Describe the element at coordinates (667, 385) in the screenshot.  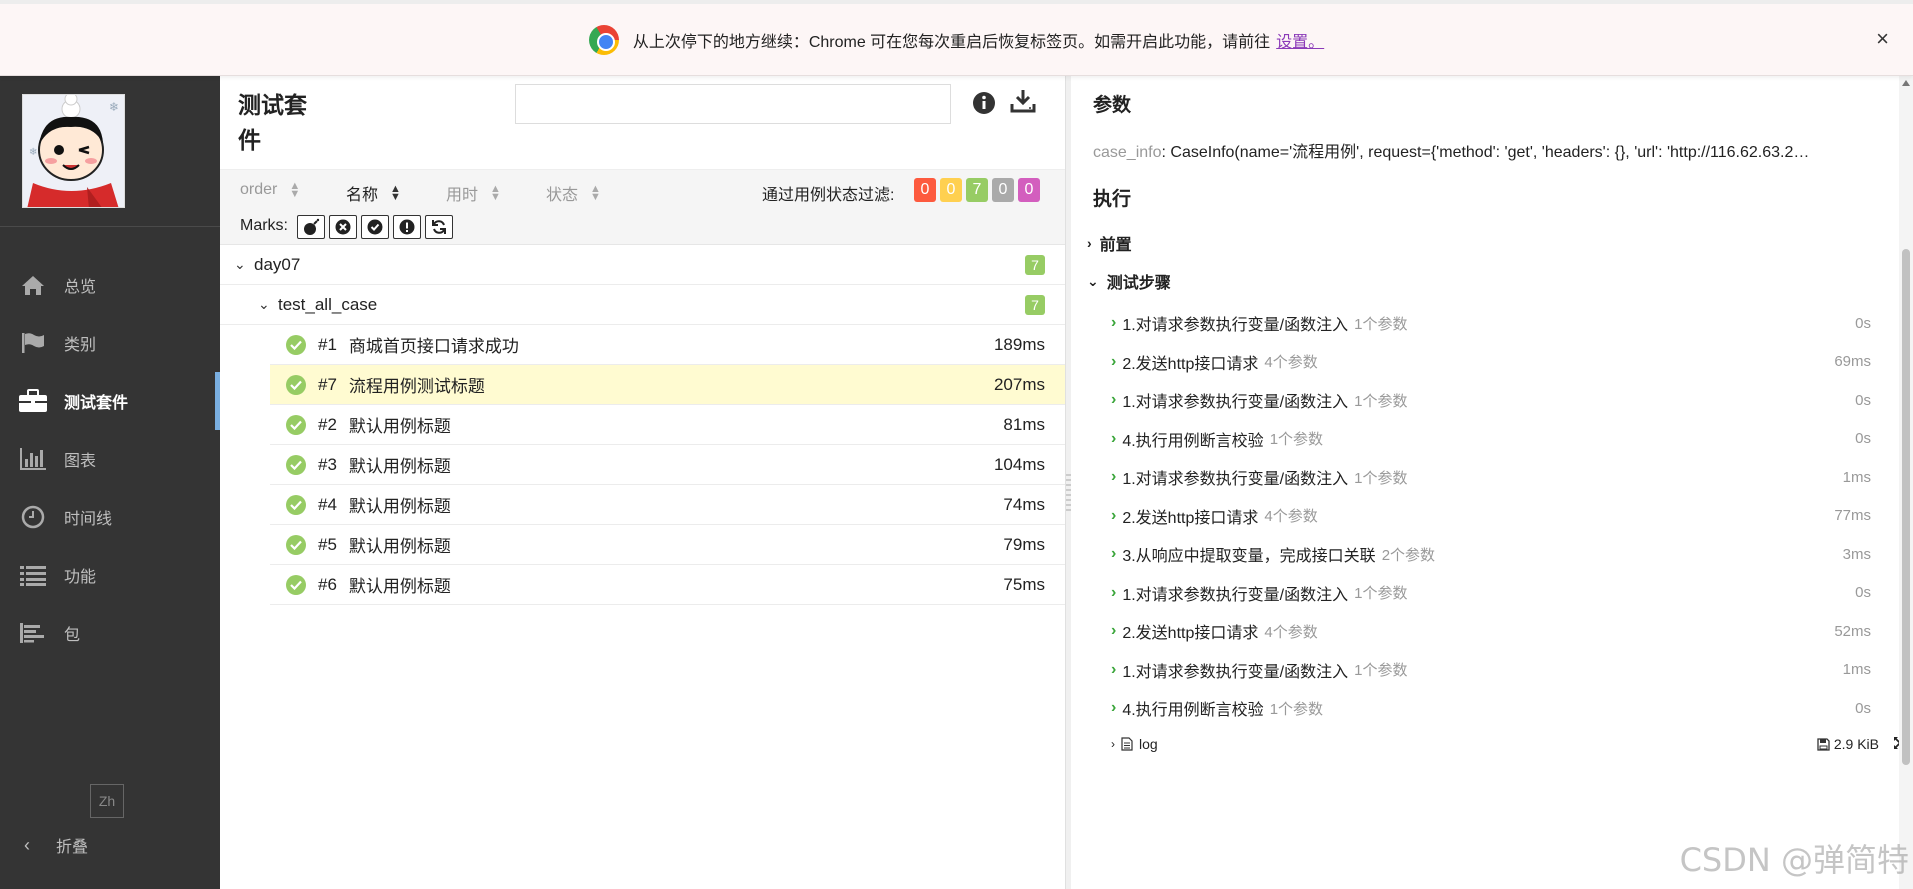
I see `case-row: #7 流程用例测试标题 207ms` at that location.